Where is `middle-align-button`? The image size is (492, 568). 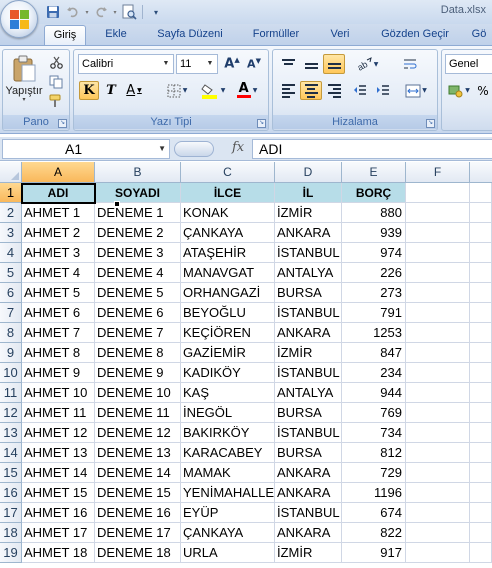
middle-align-button is located at coordinates (311, 64).